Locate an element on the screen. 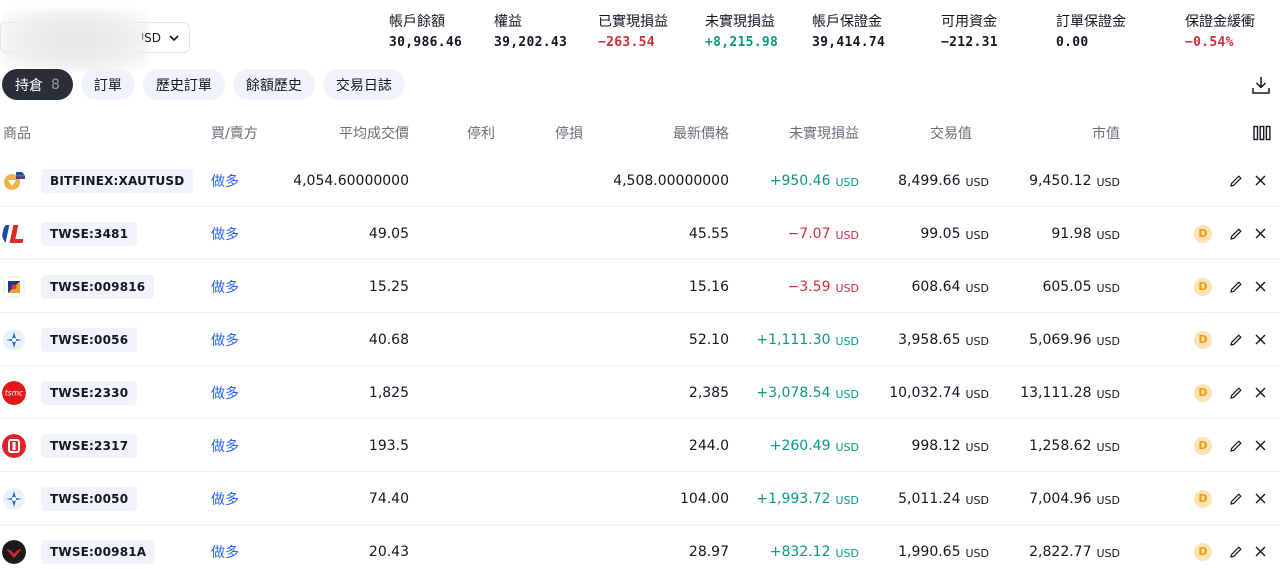 The width and height of the screenshot is (1280, 569). tab-orders: 訂單 is located at coordinates (107, 84).